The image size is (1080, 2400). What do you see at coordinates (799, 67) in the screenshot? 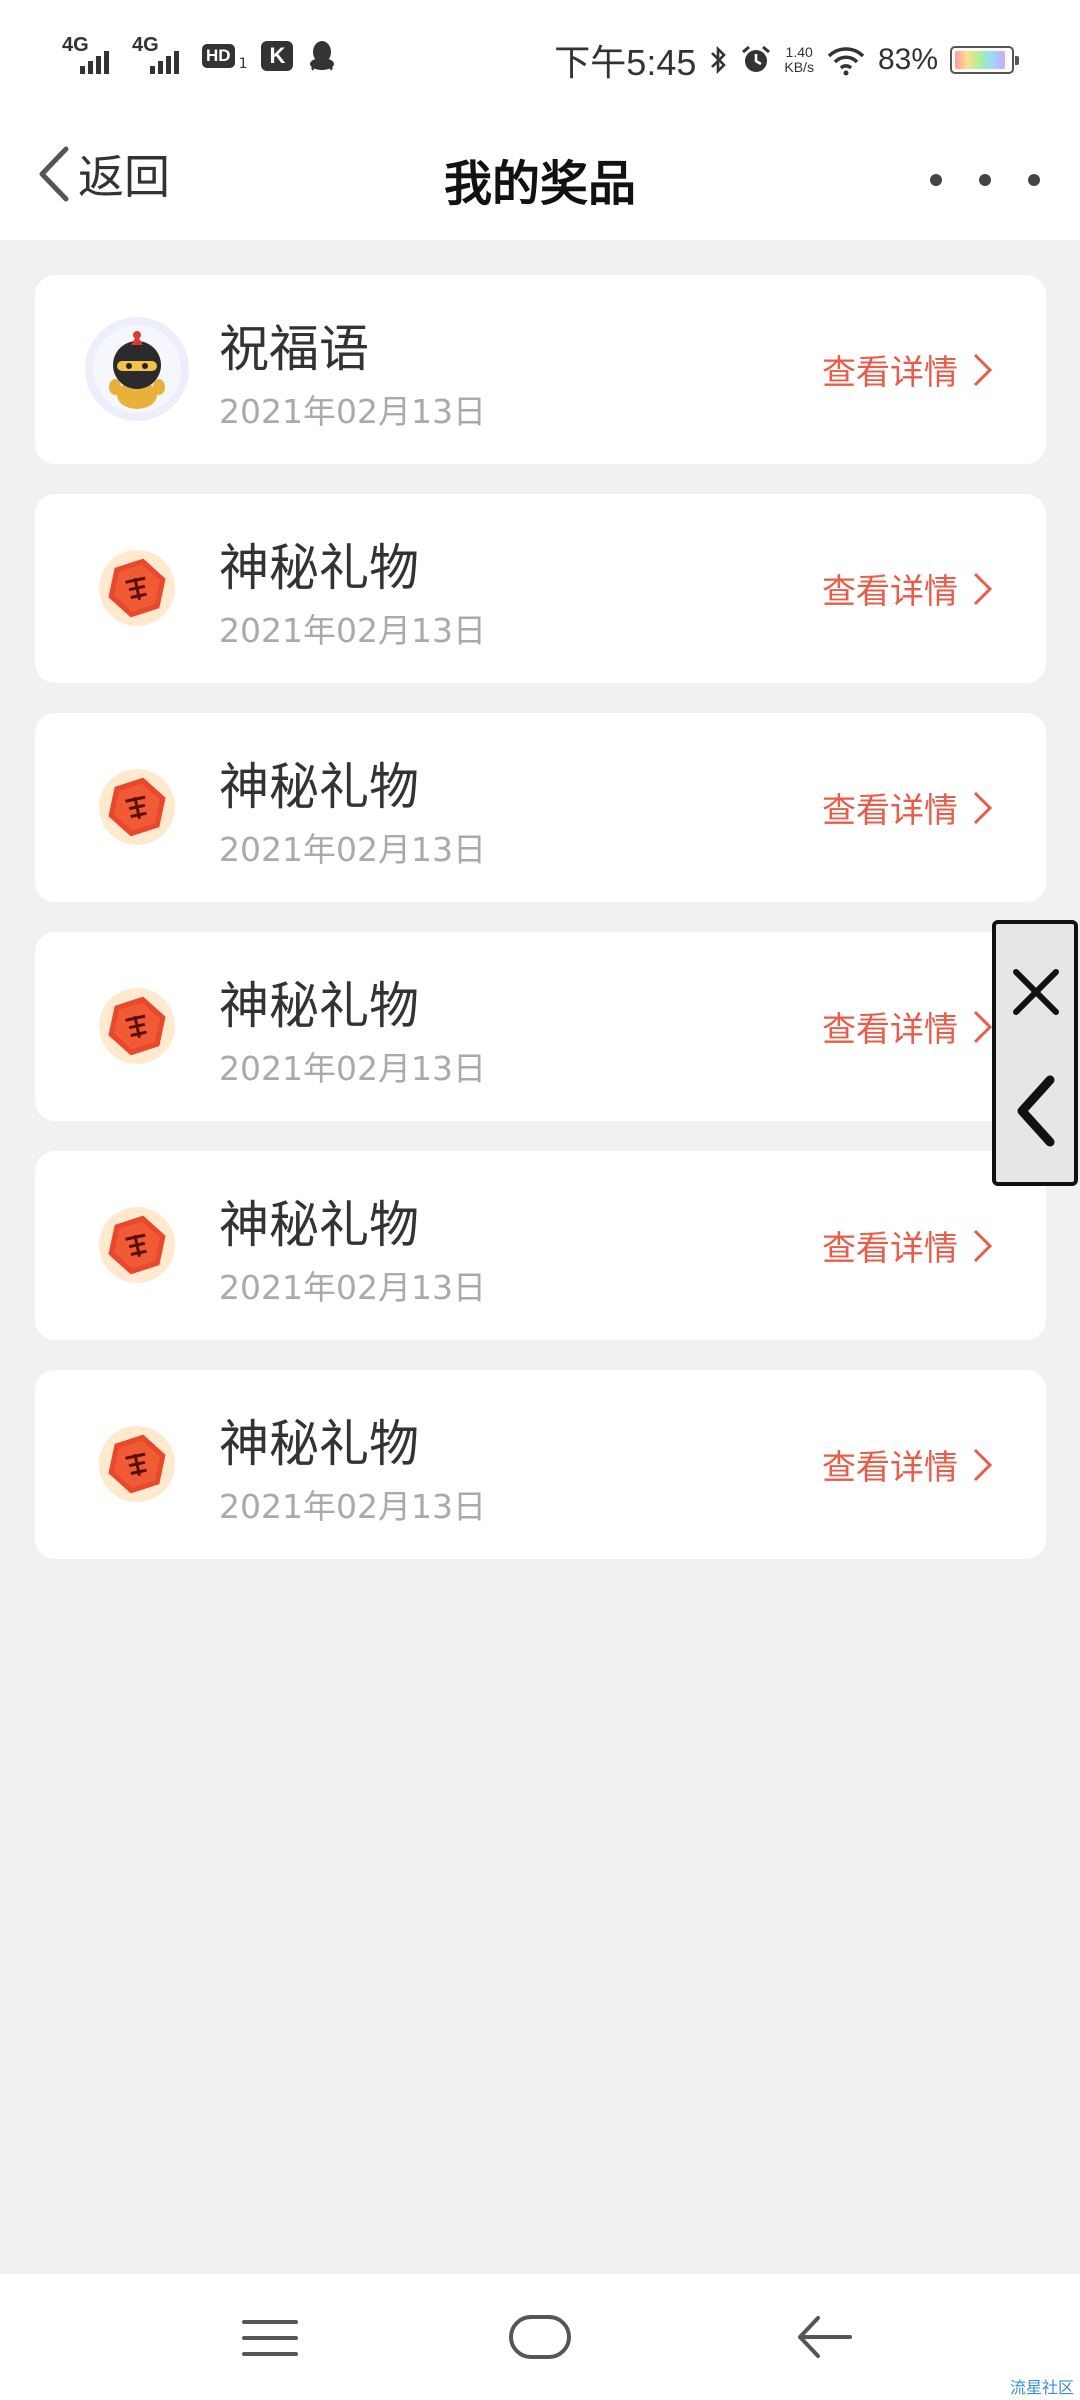
I see `speed-unit: KB/s` at bounding box center [799, 67].